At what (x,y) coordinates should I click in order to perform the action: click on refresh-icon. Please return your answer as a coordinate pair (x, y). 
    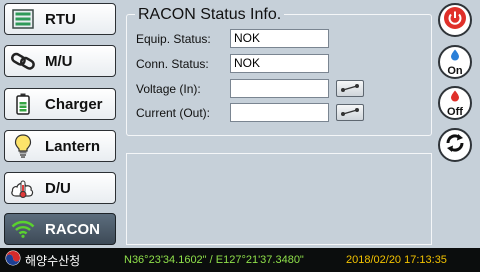
    Looking at the image, I should click on (455, 145).